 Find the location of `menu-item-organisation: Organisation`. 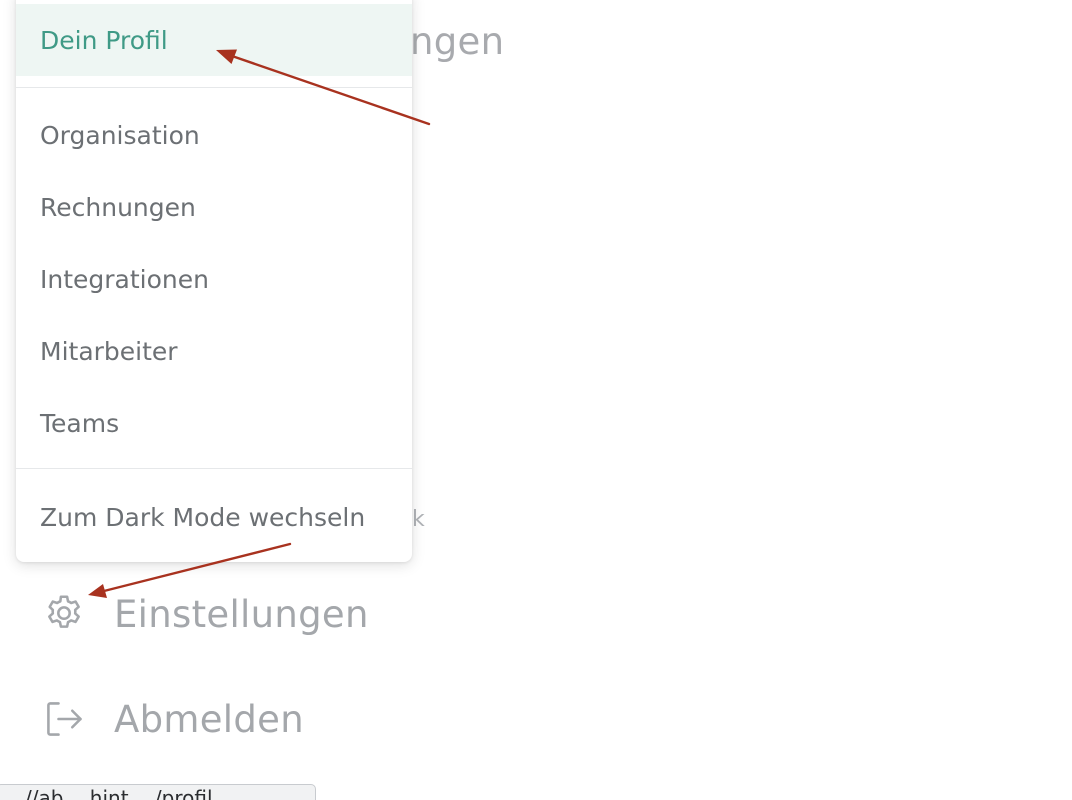

menu-item-organisation: Organisation is located at coordinates (214, 135).